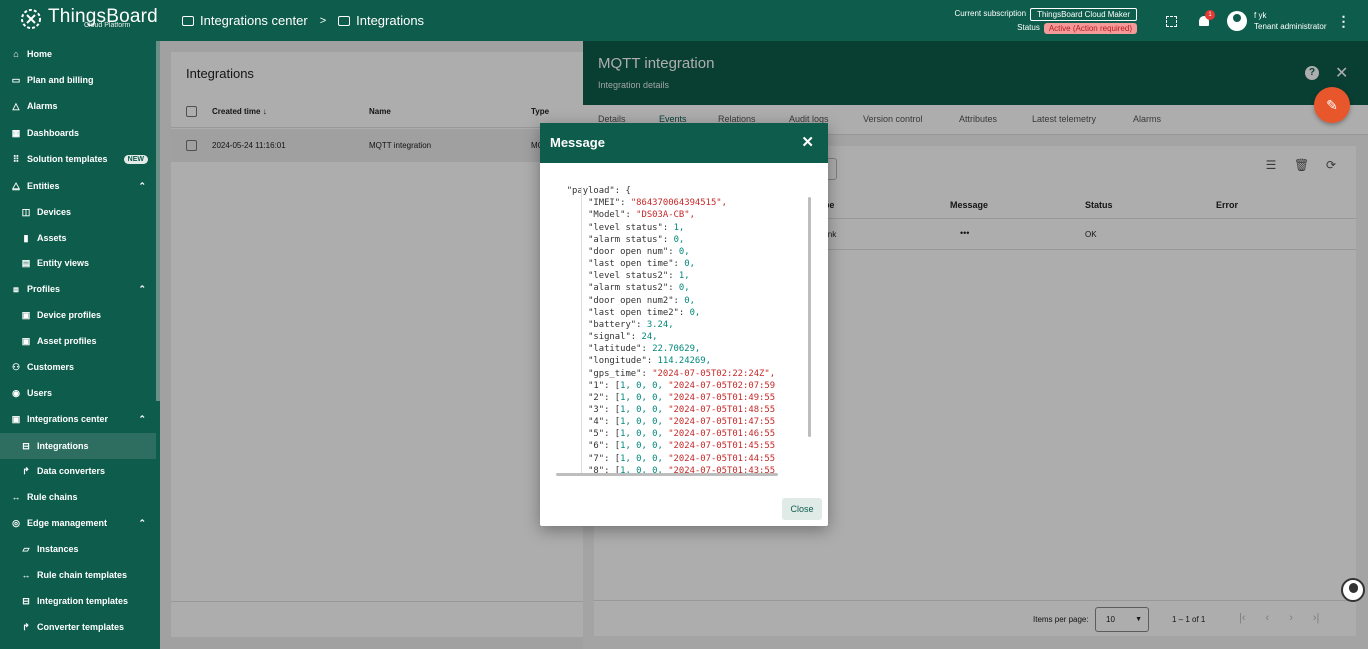 The height and width of the screenshot is (649, 1368). Describe the element at coordinates (188, 20) in the screenshot. I see `integrations-center-icon` at that location.